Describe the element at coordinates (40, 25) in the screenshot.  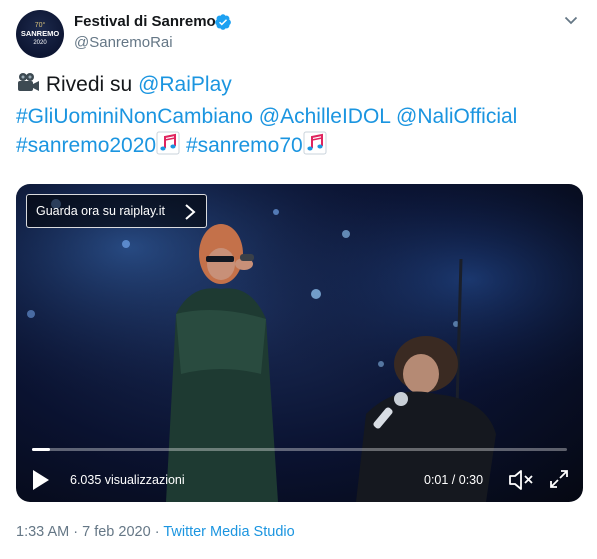
I see `avatar-text-70: 70°` at that location.